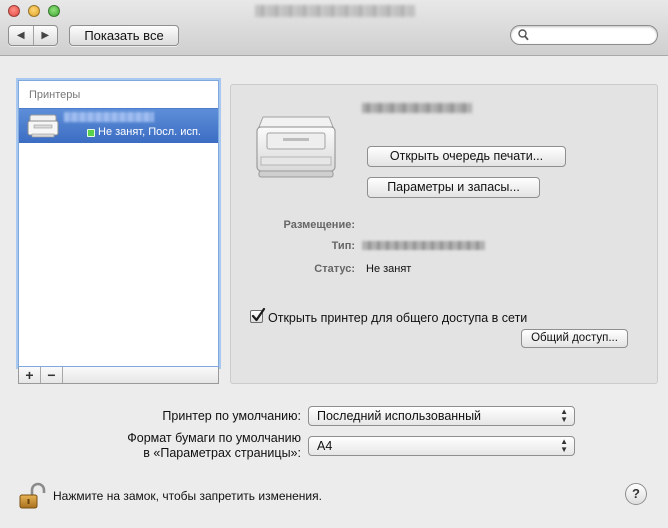 The image size is (668, 528). What do you see at coordinates (34, 11) in the screenshot?
I see `minimize-window-button` at bounding box center [34, 11].